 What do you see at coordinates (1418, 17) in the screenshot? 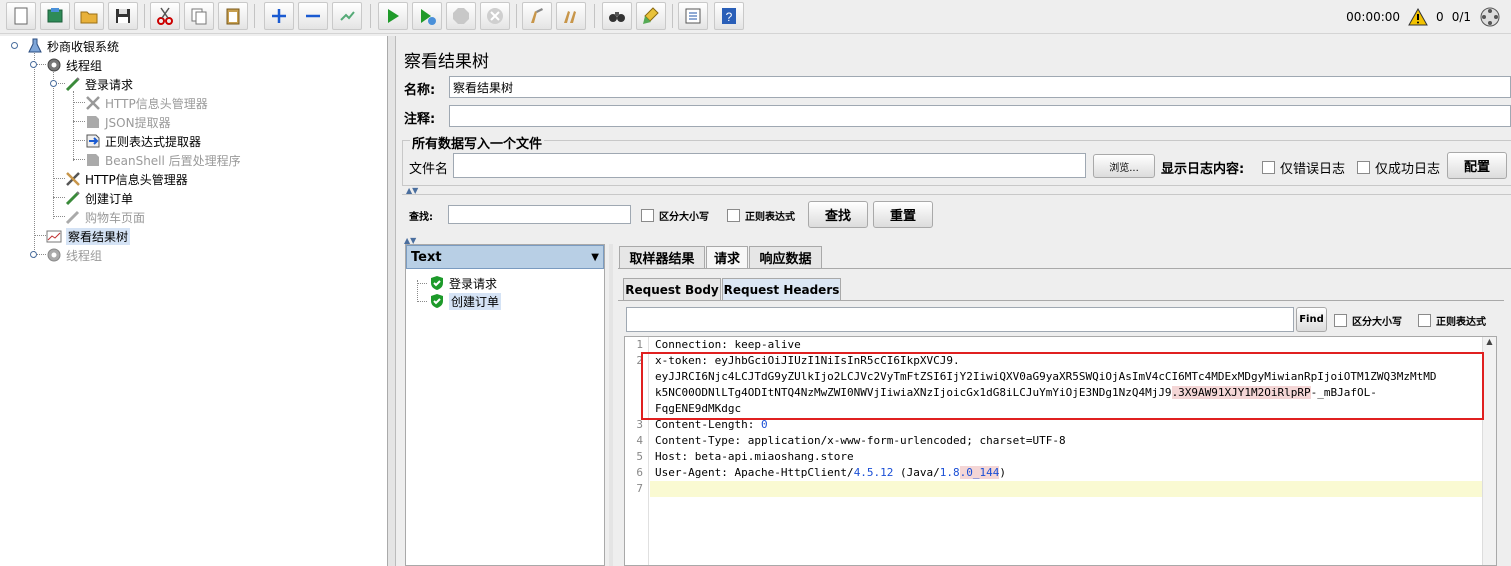
I see `warning-icon` at bounding box center [1418, 17].